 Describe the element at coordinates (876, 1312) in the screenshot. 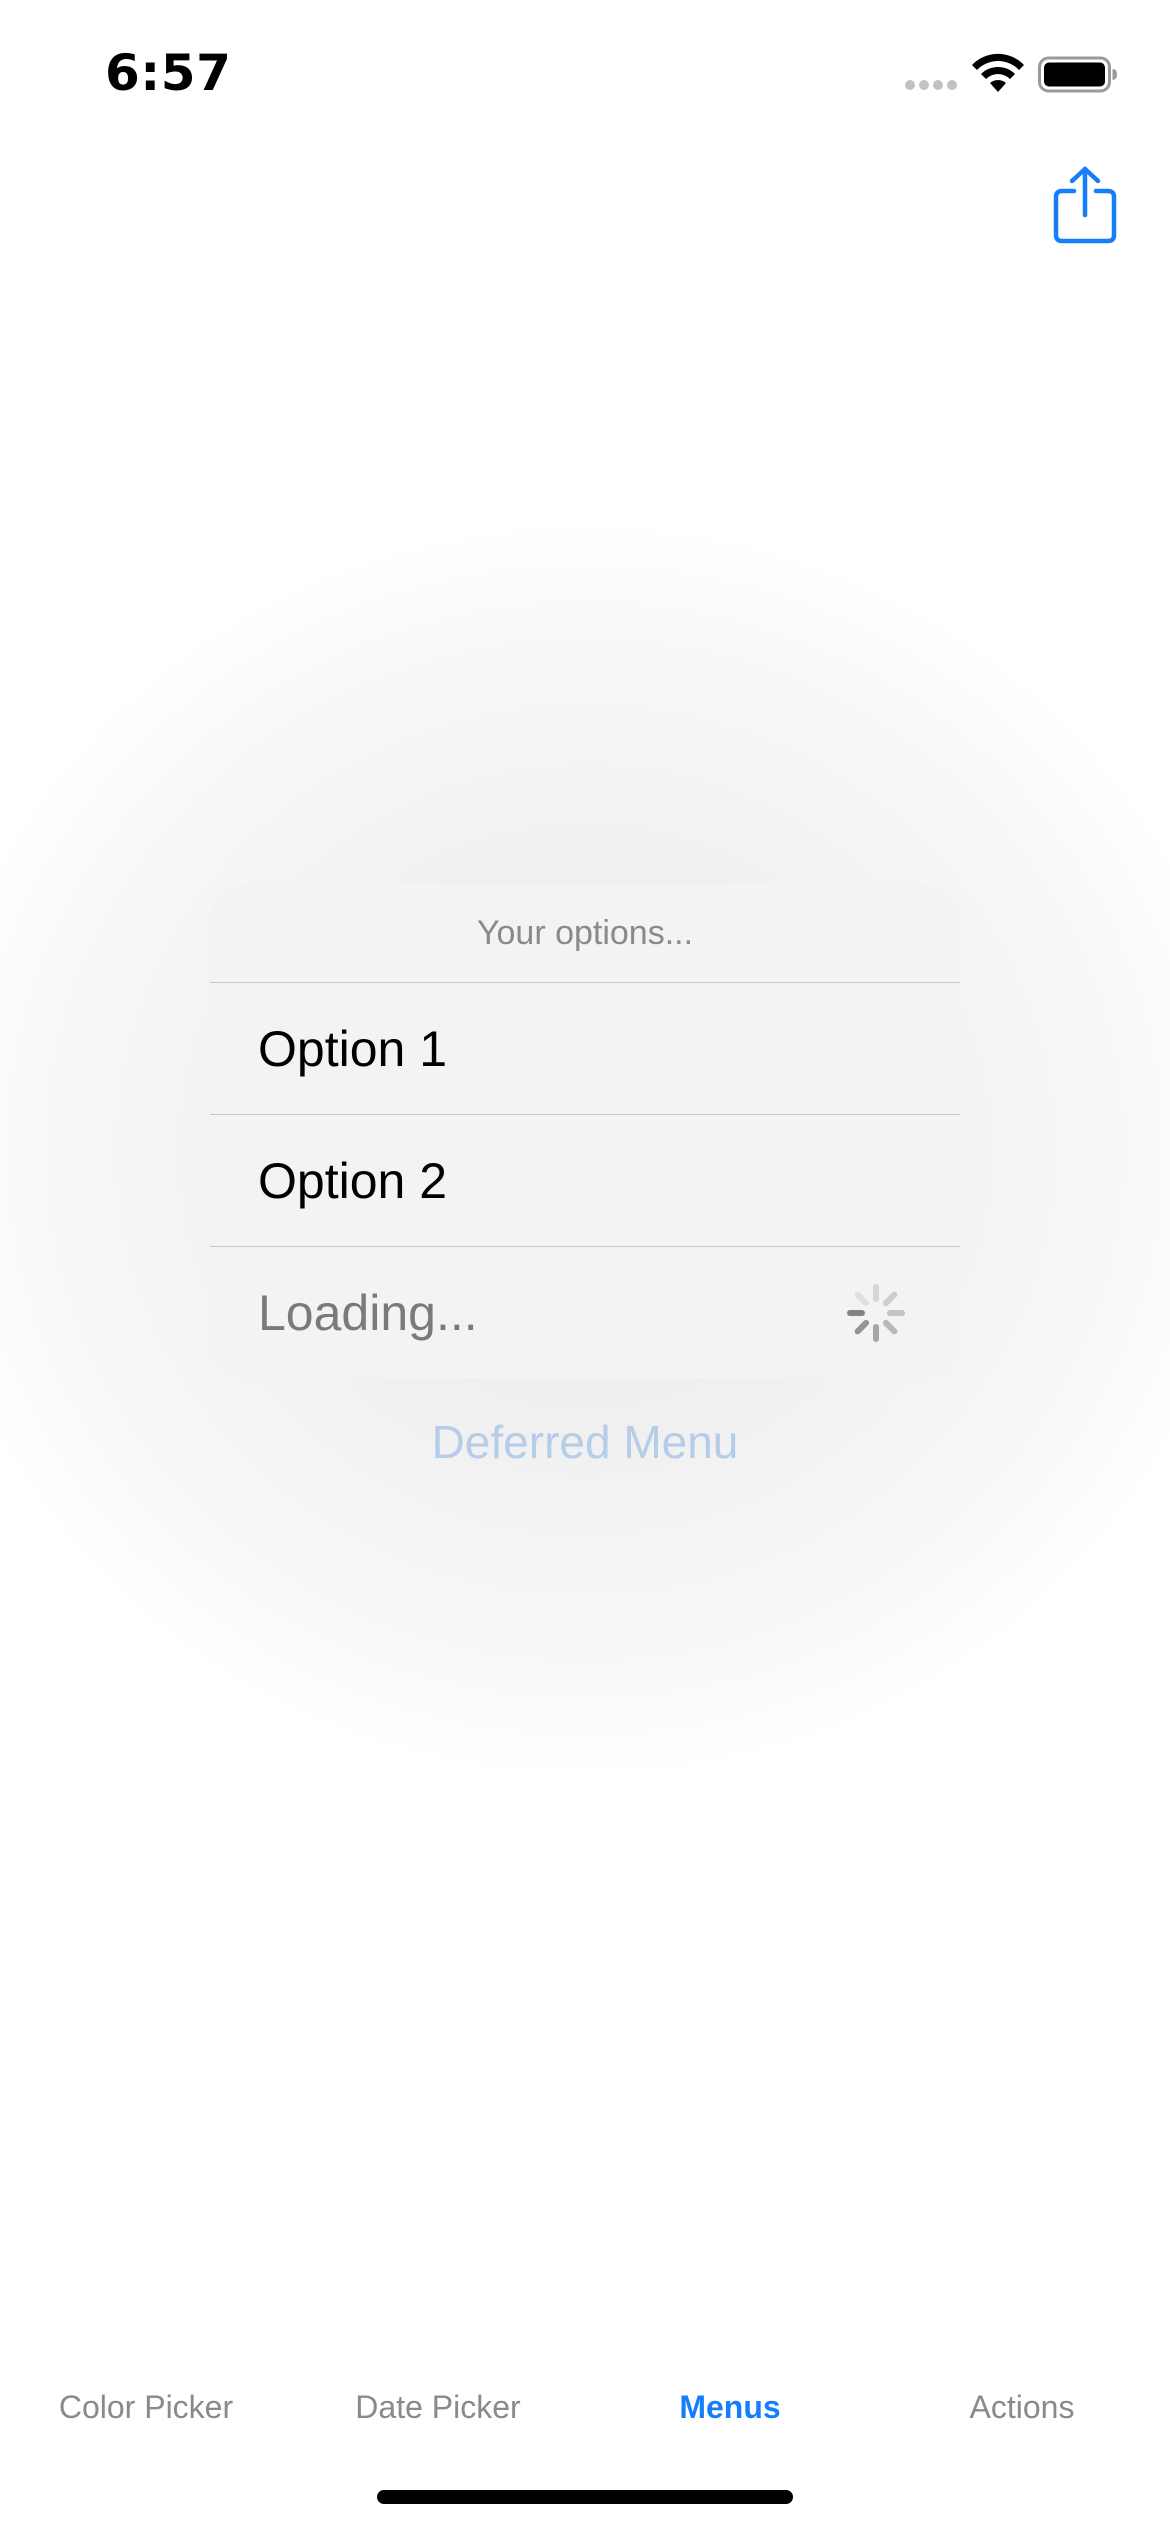

I see `activity-spinner-icon` at that location.